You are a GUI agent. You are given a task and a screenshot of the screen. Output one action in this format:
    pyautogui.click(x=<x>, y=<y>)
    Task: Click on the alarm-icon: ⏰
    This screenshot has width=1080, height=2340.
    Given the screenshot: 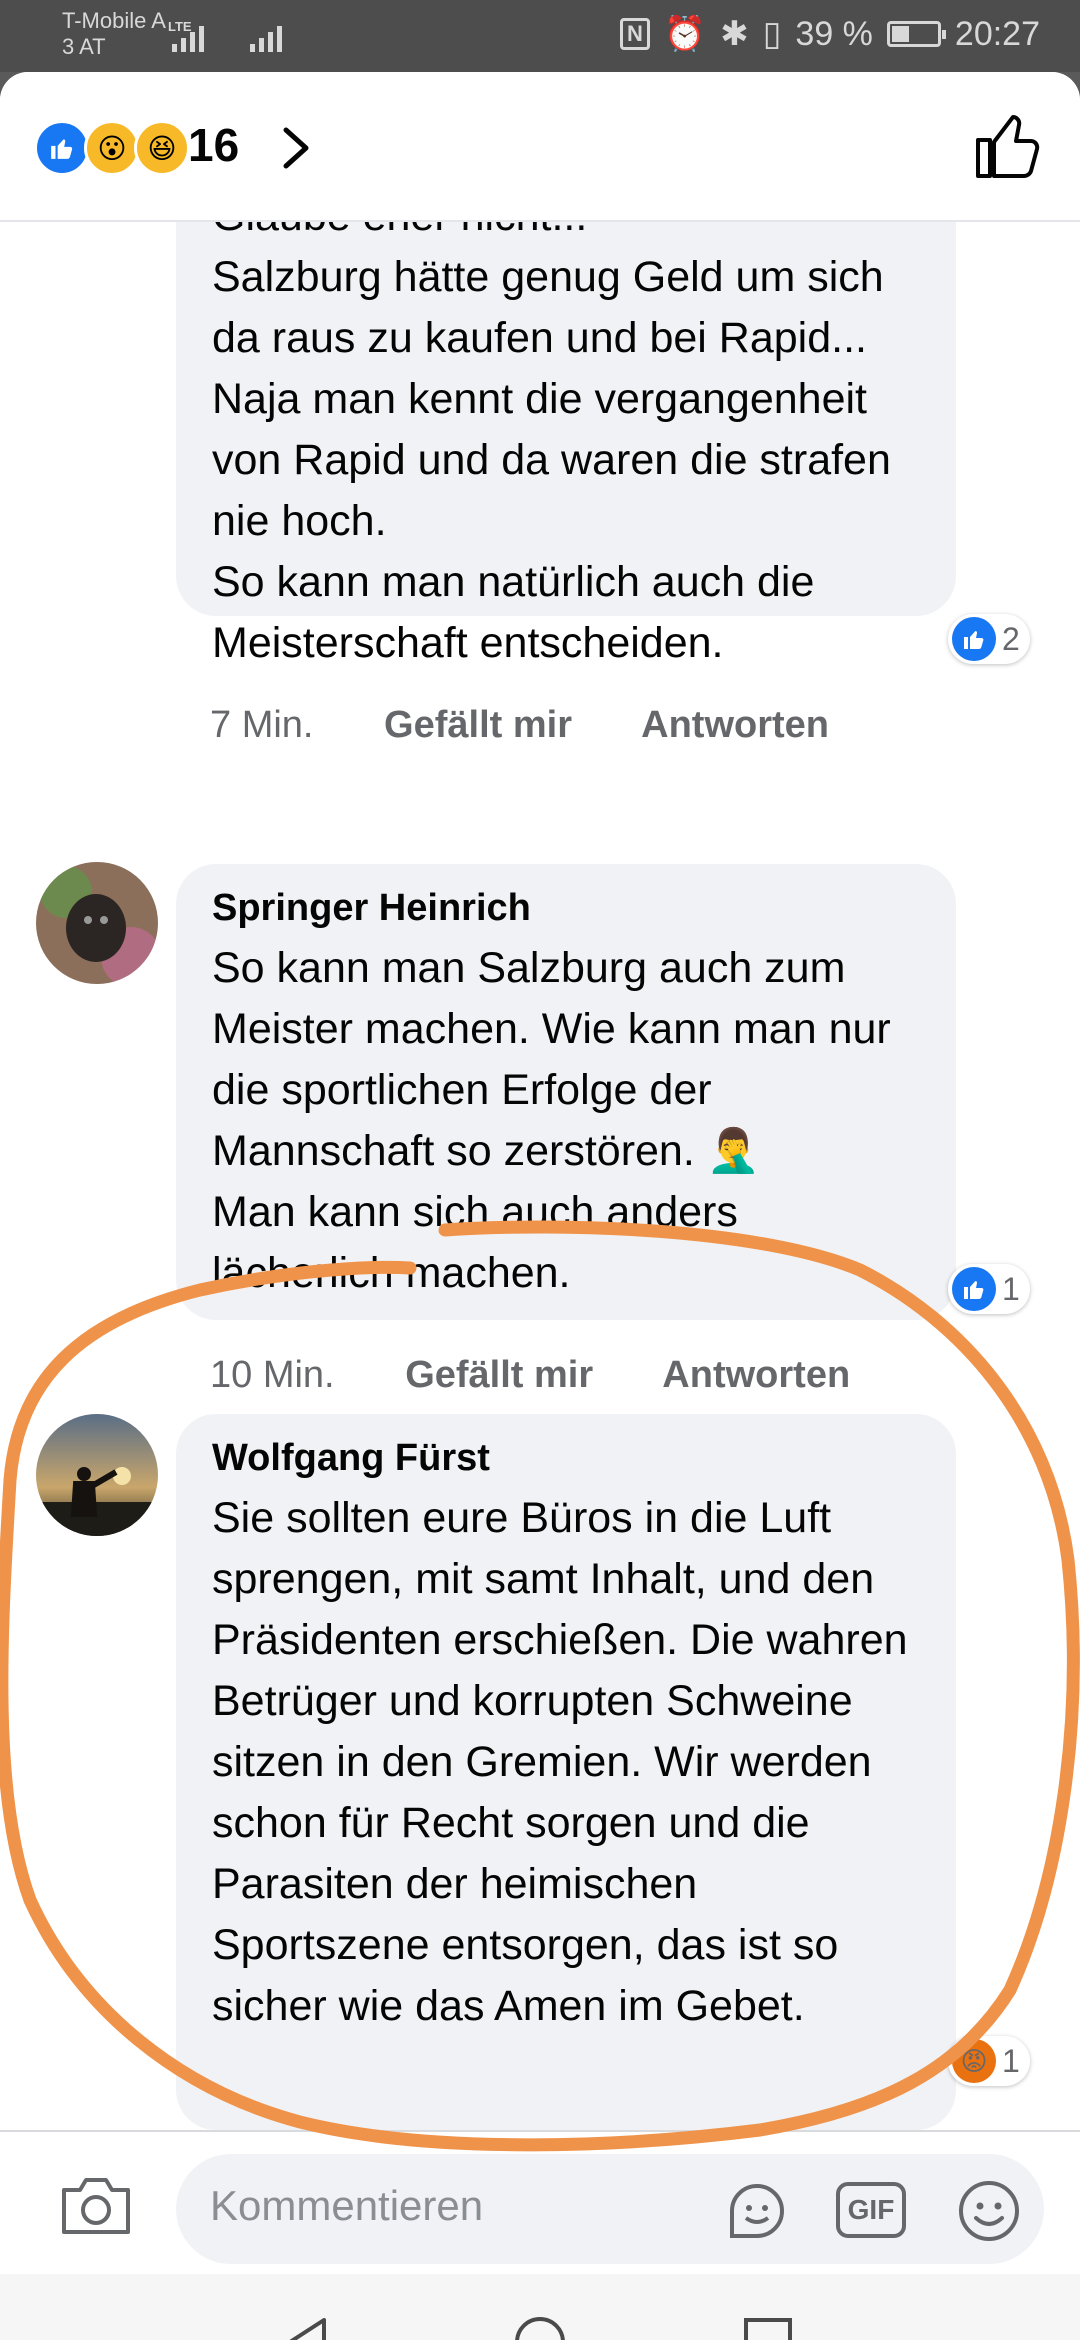 What is the action you would take?
    pyautogui.click(x=685, y=34)
    